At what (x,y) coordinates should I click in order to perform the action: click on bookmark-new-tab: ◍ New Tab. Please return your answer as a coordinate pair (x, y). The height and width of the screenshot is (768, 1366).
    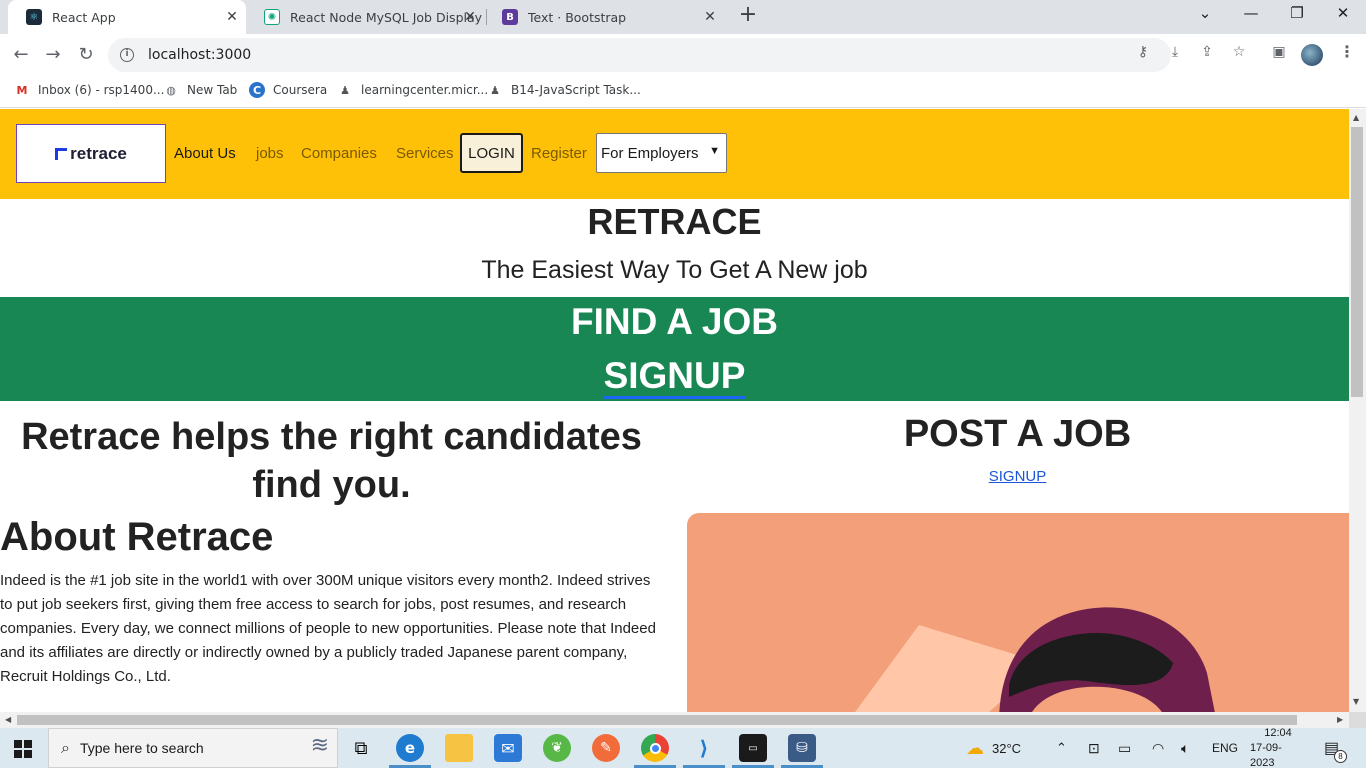
    Looking at the image, I should click on (200, 90).